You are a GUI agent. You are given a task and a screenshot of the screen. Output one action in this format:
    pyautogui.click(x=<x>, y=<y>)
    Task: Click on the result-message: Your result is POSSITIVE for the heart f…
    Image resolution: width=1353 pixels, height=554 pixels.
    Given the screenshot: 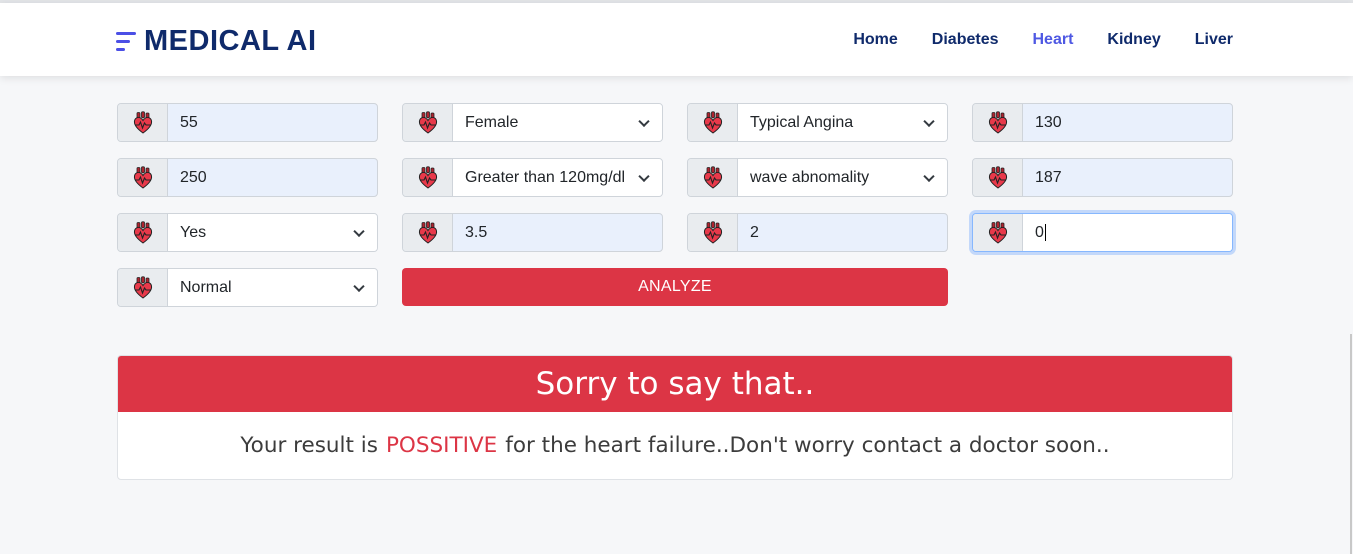 What is the action you would take?
    pyautogui.click(x=675, y=445)
    